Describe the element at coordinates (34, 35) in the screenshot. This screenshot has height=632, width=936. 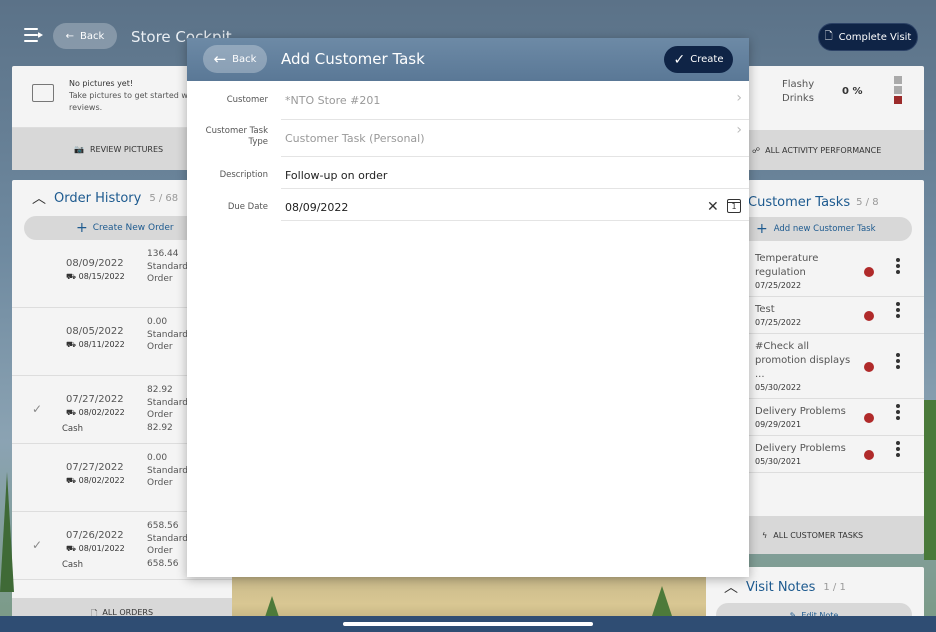
I see `menu-icon` at that location.